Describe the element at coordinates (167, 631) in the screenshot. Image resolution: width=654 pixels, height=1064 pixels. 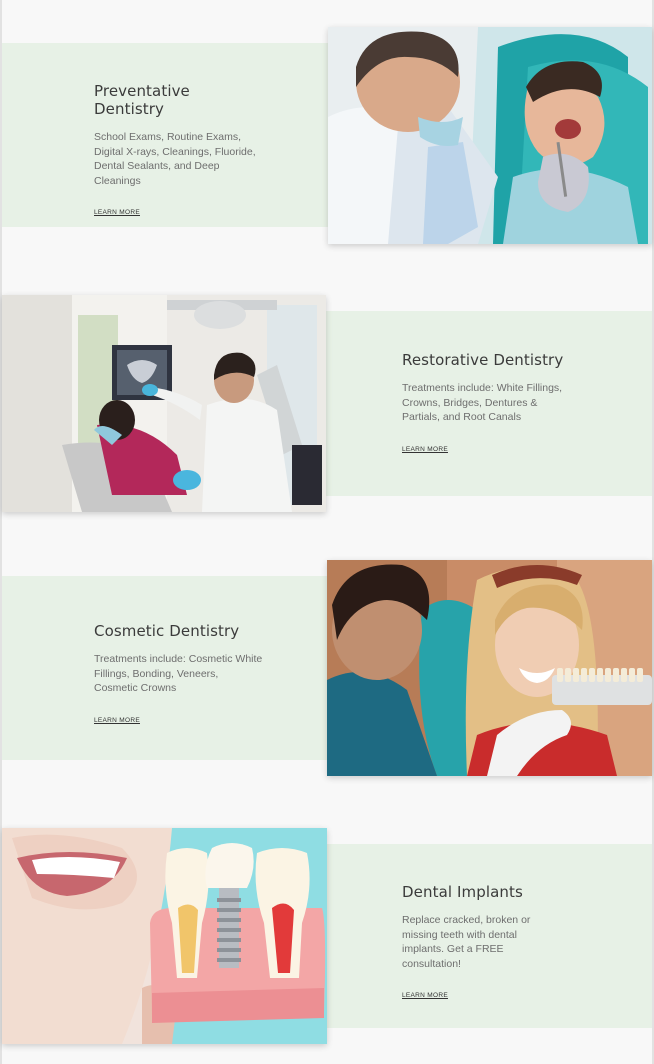
I see `service-title: Cosmetic Dentistry` at that location.